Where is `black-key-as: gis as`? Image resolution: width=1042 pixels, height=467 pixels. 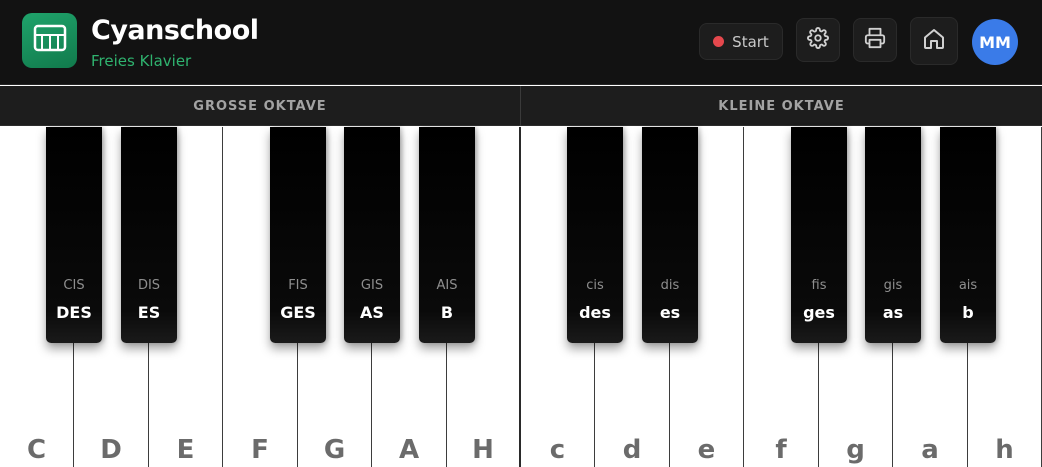 black-key-as: gis as is located at coordinates (893, 235).